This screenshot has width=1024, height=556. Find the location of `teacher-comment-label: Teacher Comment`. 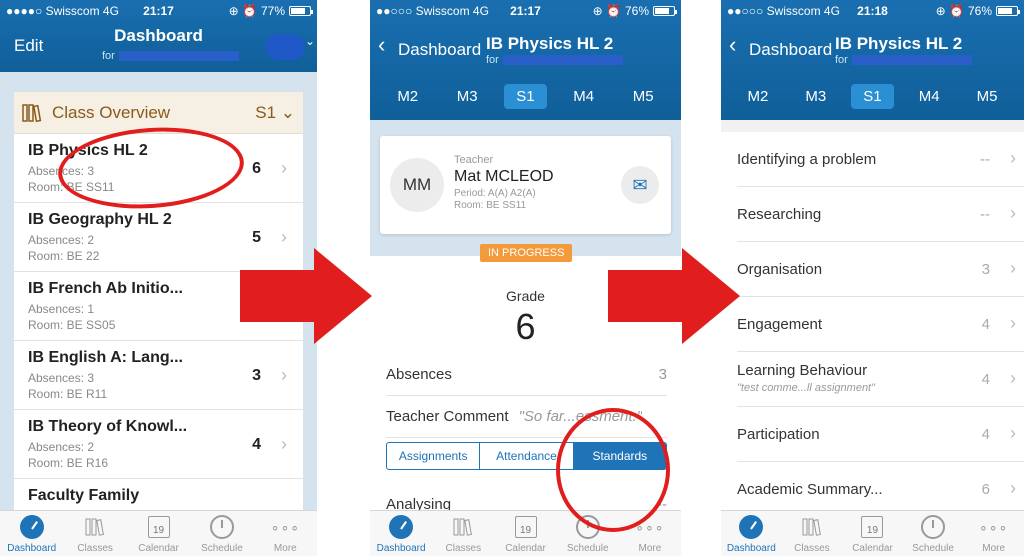

teacher-comment-label: Teacher Comment is located at coordinates (447, 416).